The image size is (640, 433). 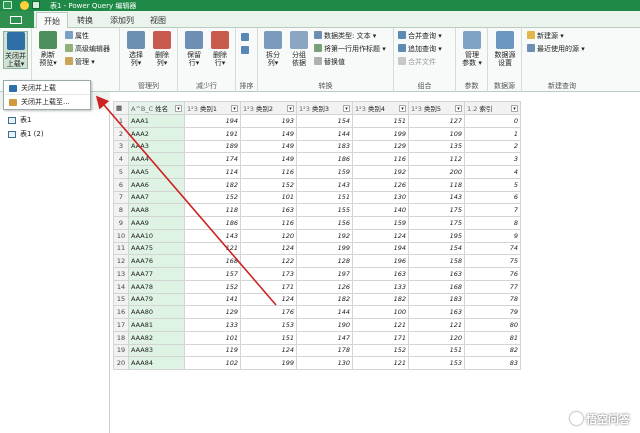 What do you see at coordinates (436, 121) in the screenshot?
I see `value-cell: 127` at bounding box center [436, 121].